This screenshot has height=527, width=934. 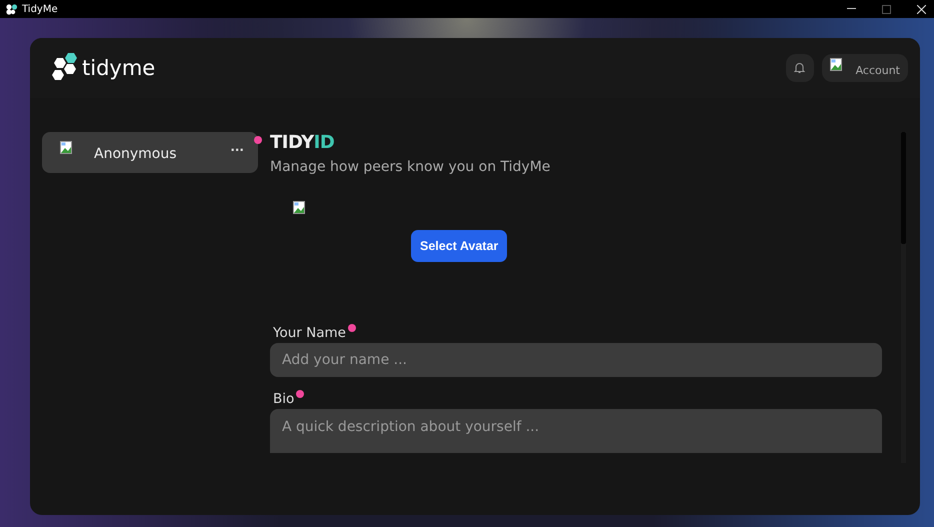 What do you see at coordinates (283, 399) in the screenshot?
I see `field-label: Bio` at bounding box center [283, 399].